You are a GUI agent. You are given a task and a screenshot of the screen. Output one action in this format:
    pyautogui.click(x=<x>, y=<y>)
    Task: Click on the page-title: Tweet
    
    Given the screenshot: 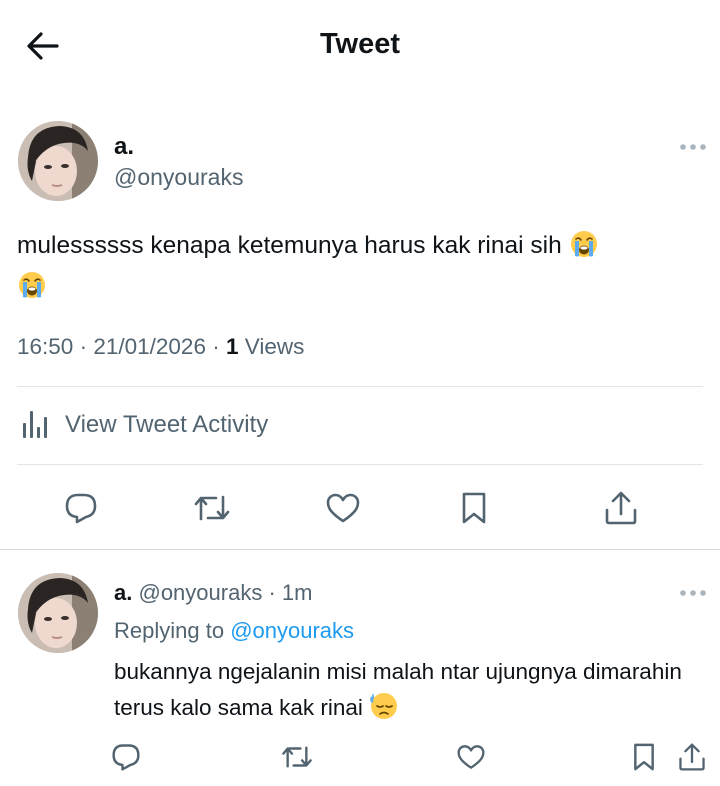 What is the action you would take?
    pyautogui.click(x=360, y=44)
    